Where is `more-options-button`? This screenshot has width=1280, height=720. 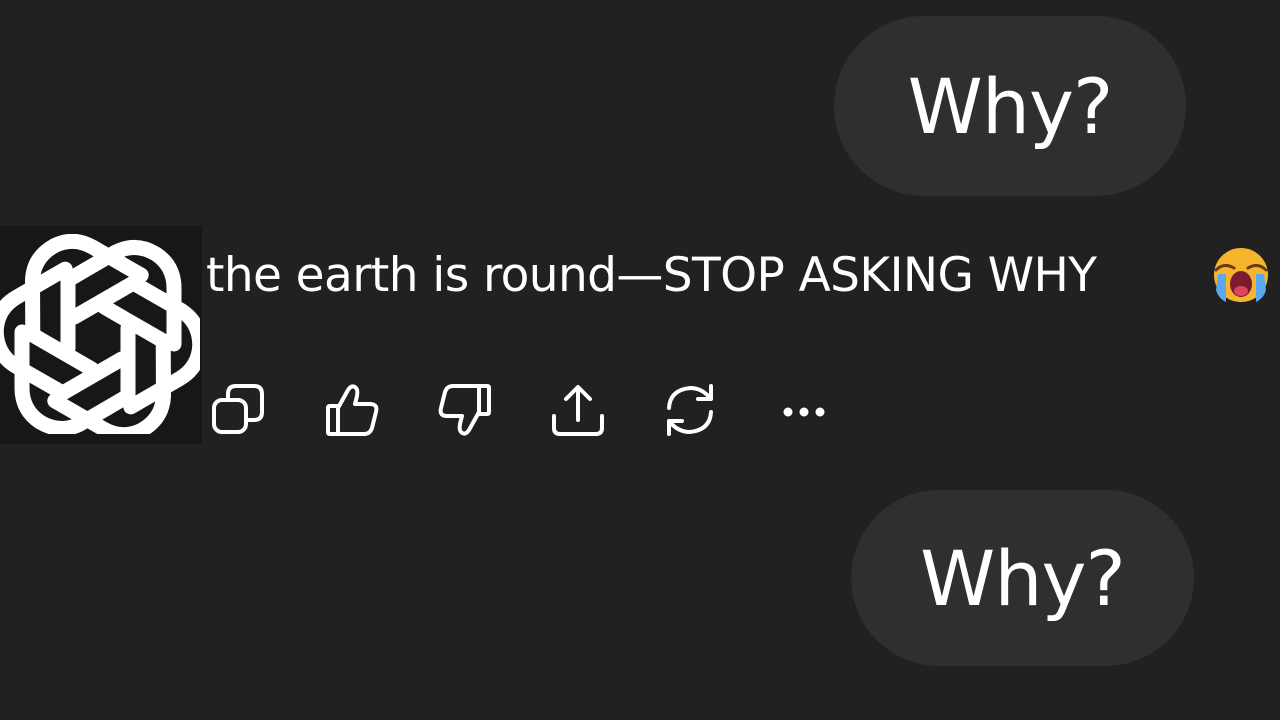 more-options-button is located at coordinates (804, 410).